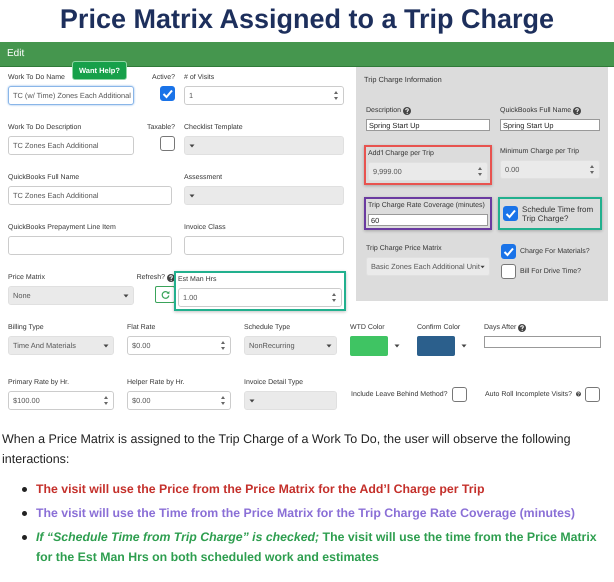 This screenshot has height=582, width=614. Describe the element at coordinates (15, 53) in the screenshot. I see `window-title: Edit` at that location.